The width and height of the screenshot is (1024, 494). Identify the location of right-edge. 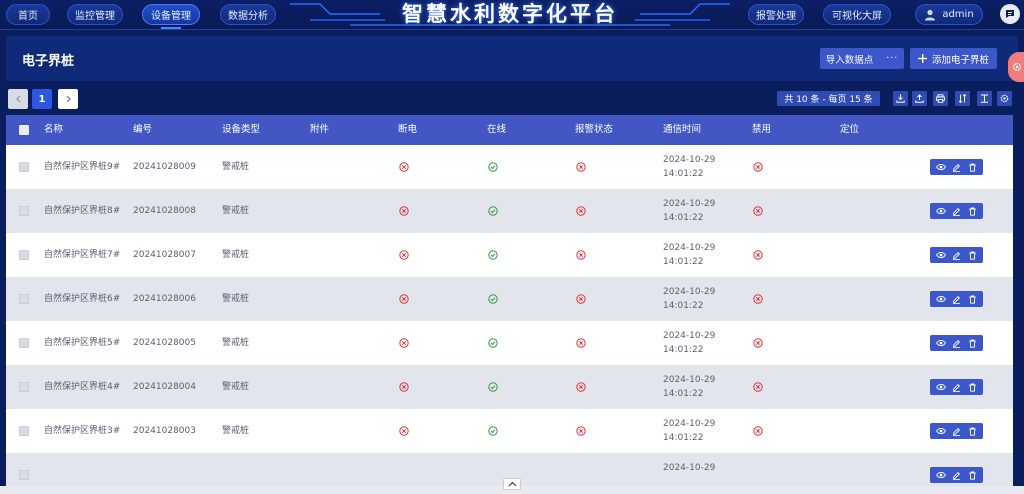
(1021, 258).